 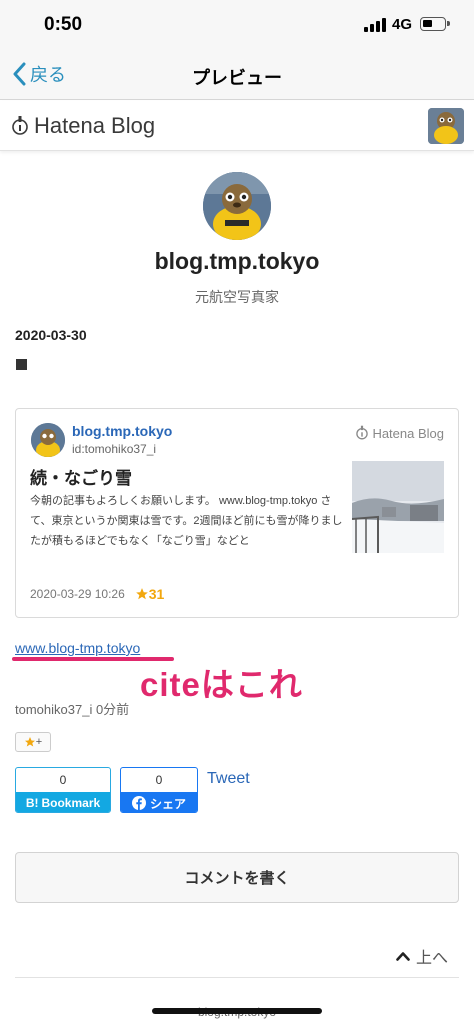 What do you see at coordinates (167, 803) in the screenshot?
I see `facebook-label: シェア` at bounding box center [167, 803].